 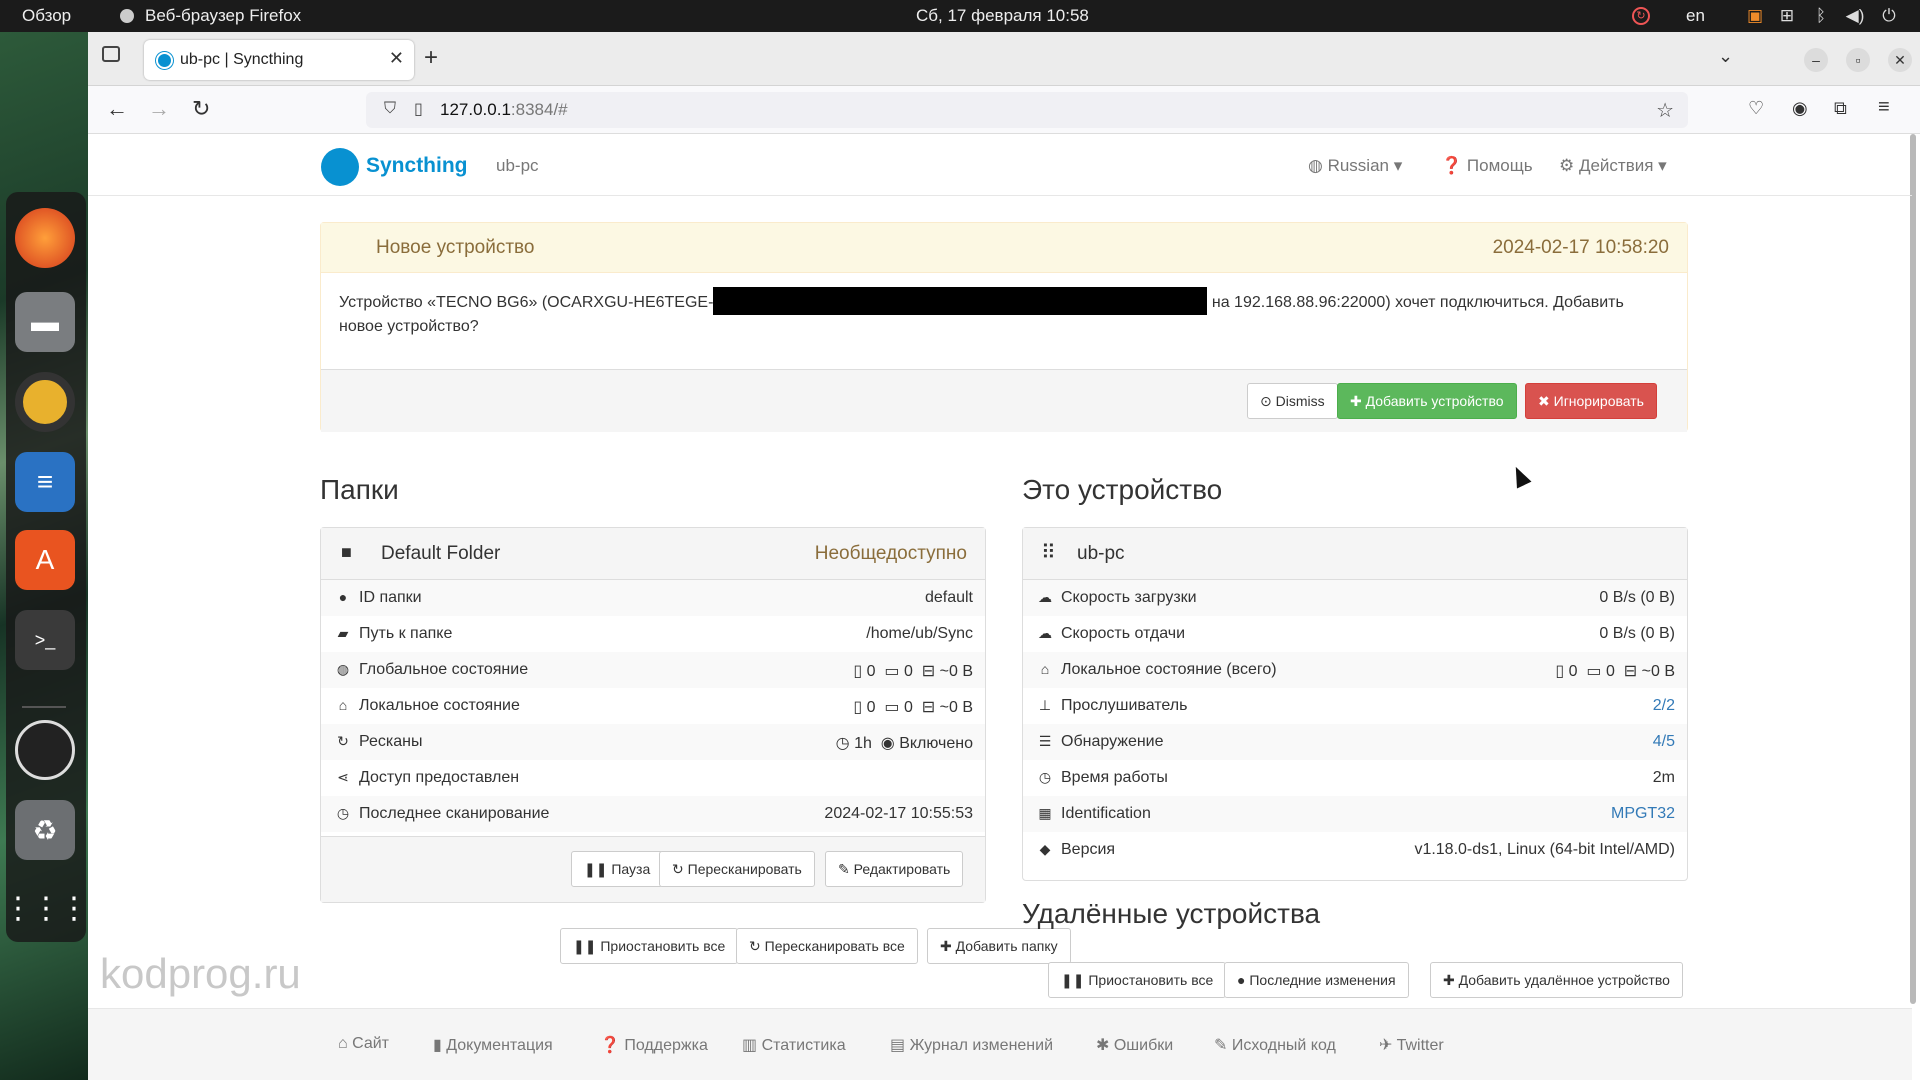 I want to click on maximize-icon: ▫, so click(x=1858, y=60).